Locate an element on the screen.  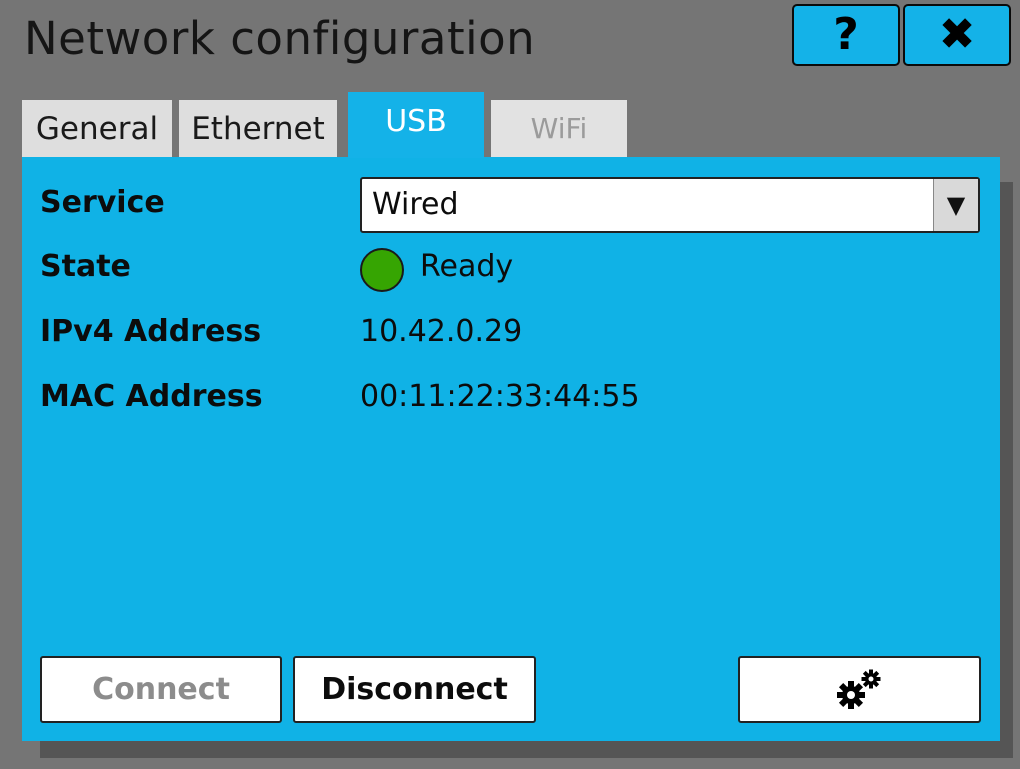
connect-button: Connect is located at coordinates (161, 689).